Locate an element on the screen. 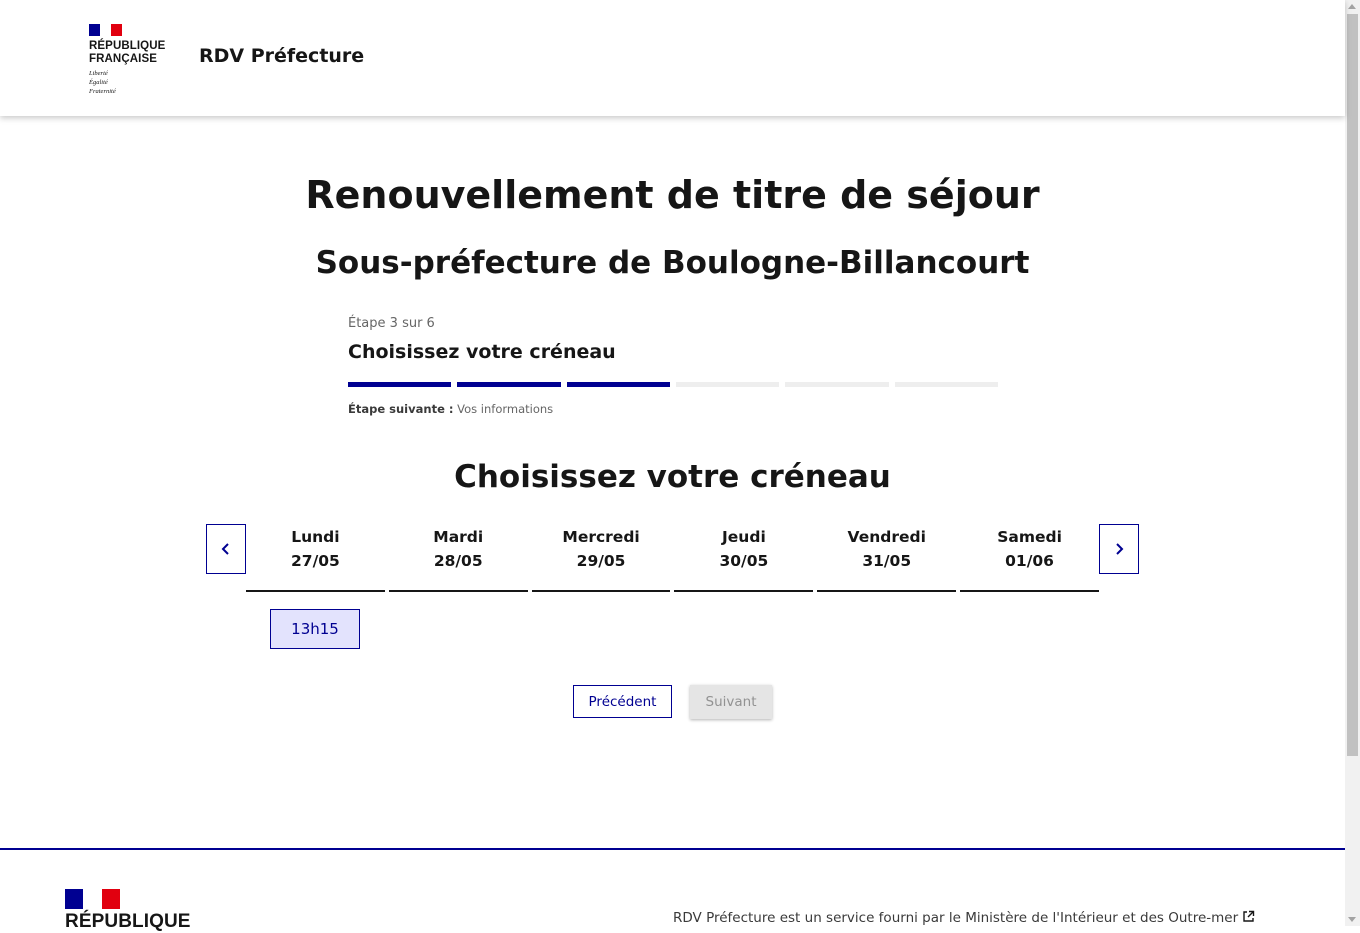 This screenshot has width=1360, height=933. next-button: Suivant is located at coordinates (731, 702).